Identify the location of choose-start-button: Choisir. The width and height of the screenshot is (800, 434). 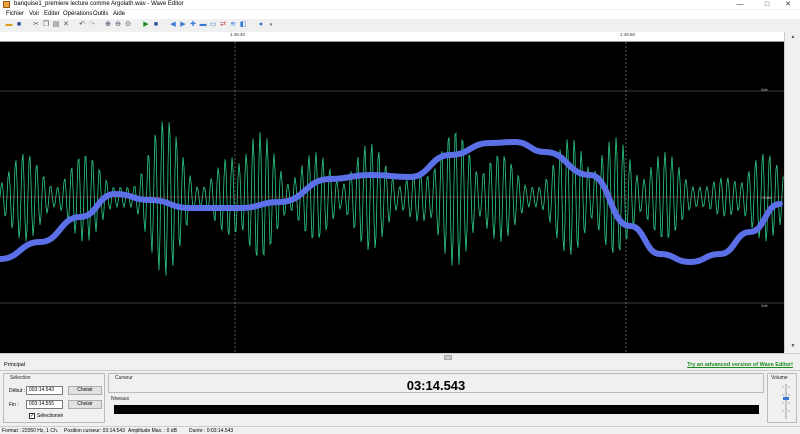
(85, 390).